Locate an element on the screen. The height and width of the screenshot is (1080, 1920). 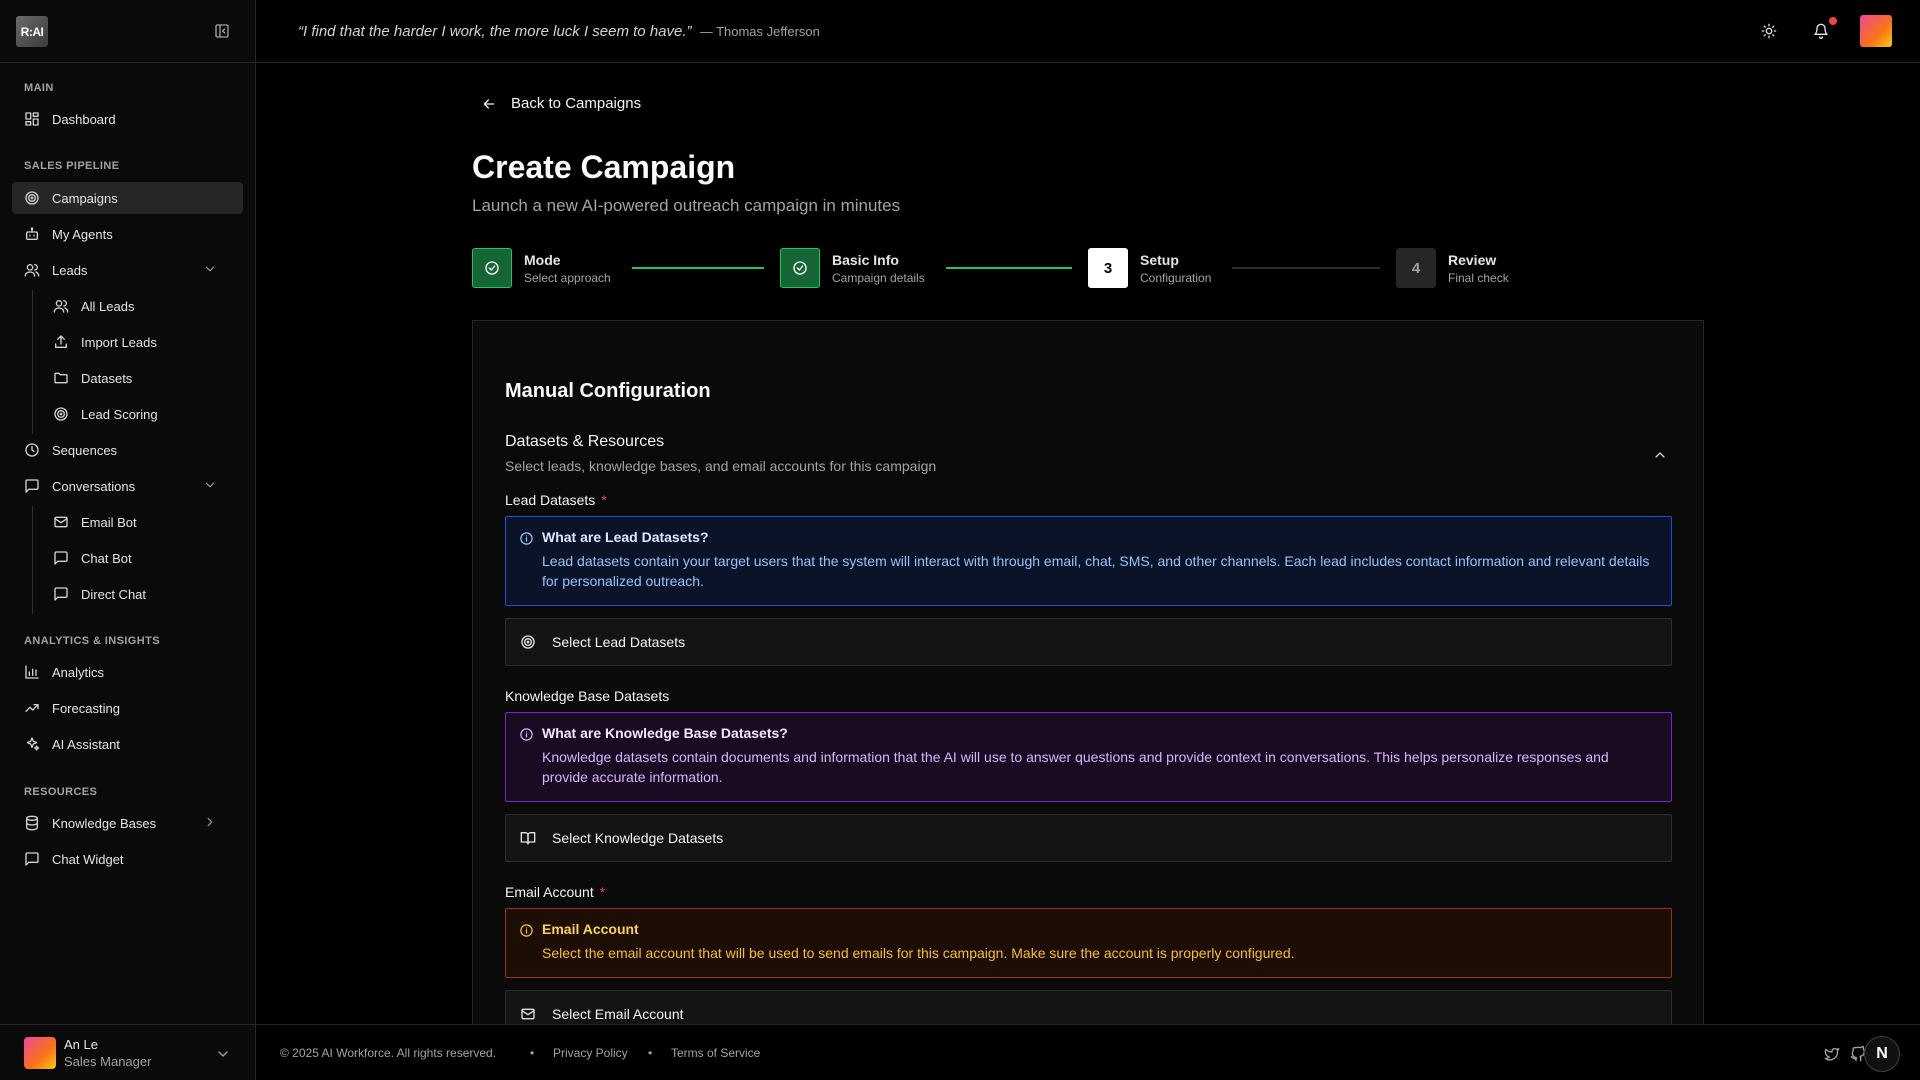
step-number: 4 is located at coordinates (1416, 268).